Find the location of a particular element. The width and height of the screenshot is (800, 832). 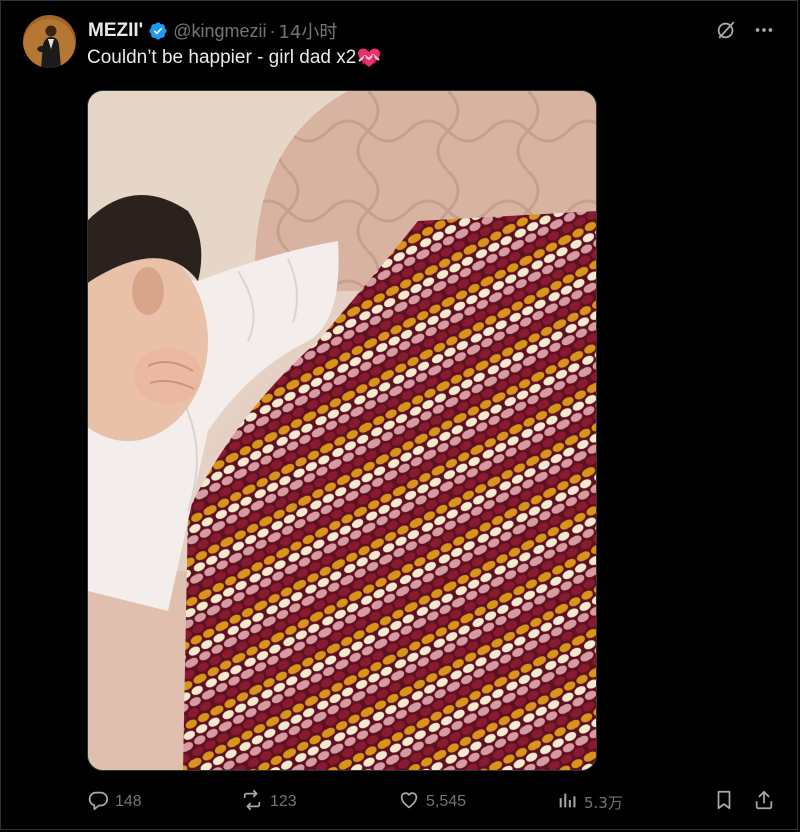

tweet-action-bar: 148 123 5,545 5.3万 is located at coordinates (432, 802).